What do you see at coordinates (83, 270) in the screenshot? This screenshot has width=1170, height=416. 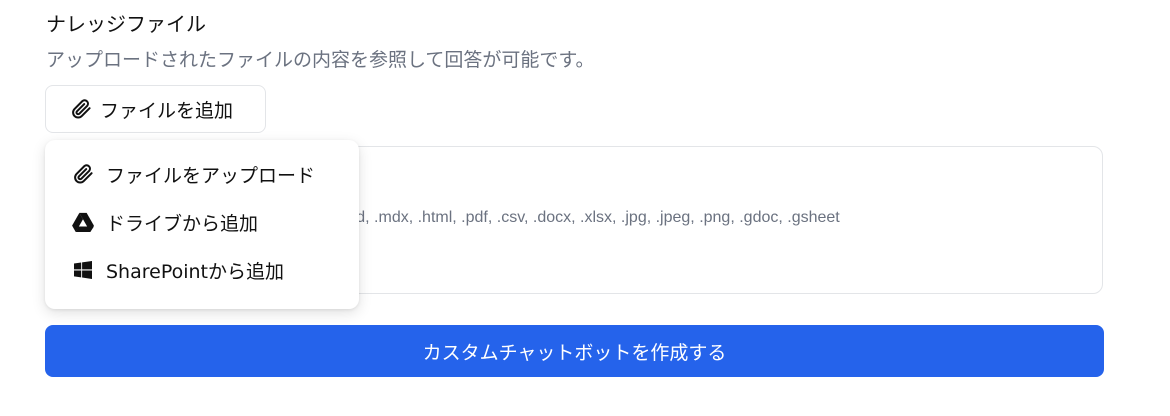 I see `windows-icon` at bounding box center [83, 270].